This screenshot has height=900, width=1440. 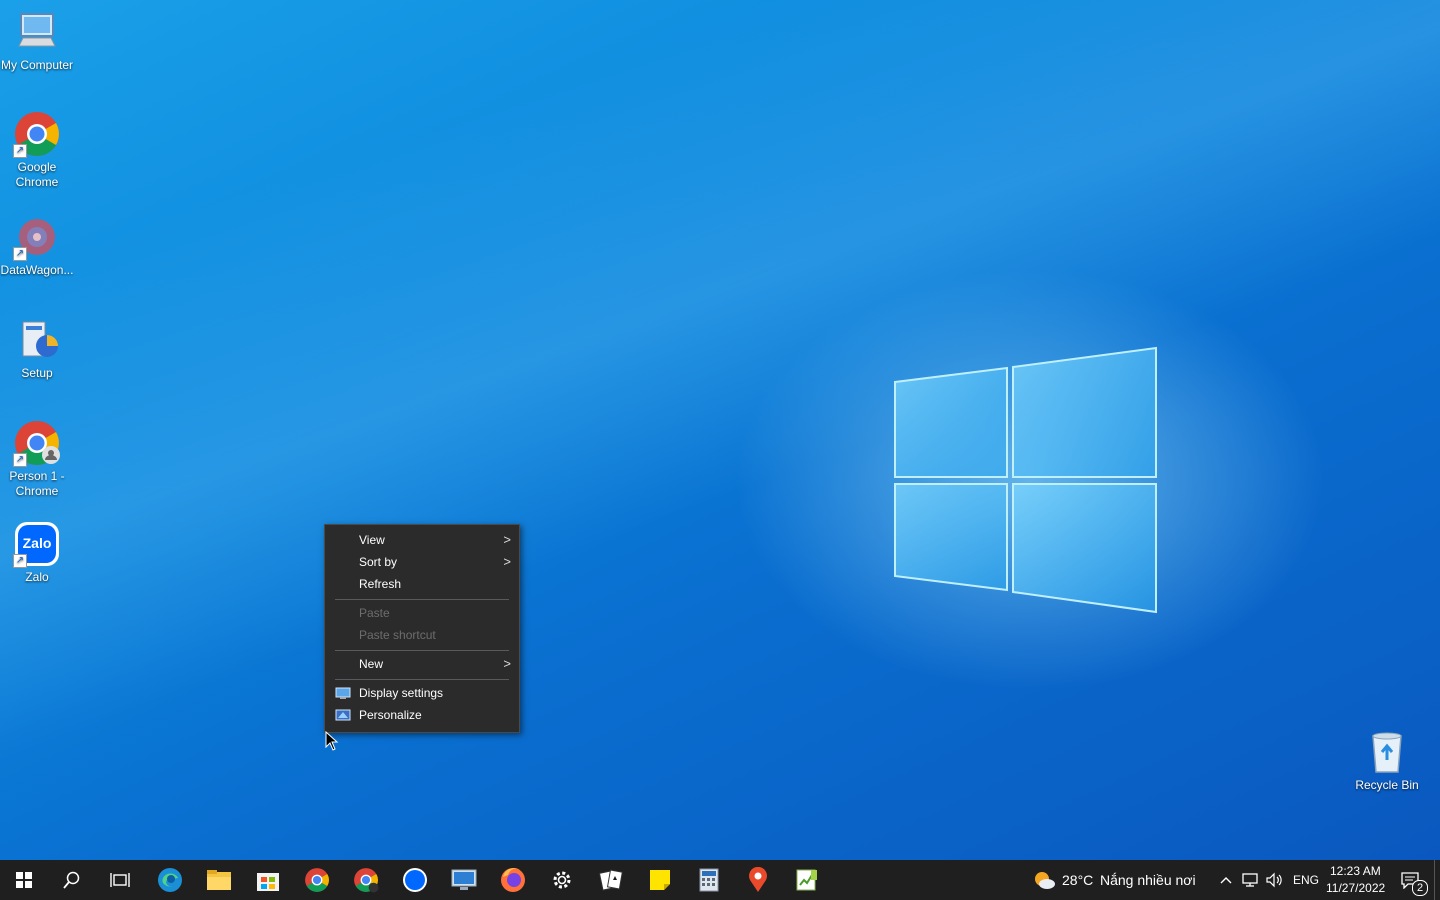 I want to click on zalo-icon: Zalo ↗, so click(x=37, y=544).